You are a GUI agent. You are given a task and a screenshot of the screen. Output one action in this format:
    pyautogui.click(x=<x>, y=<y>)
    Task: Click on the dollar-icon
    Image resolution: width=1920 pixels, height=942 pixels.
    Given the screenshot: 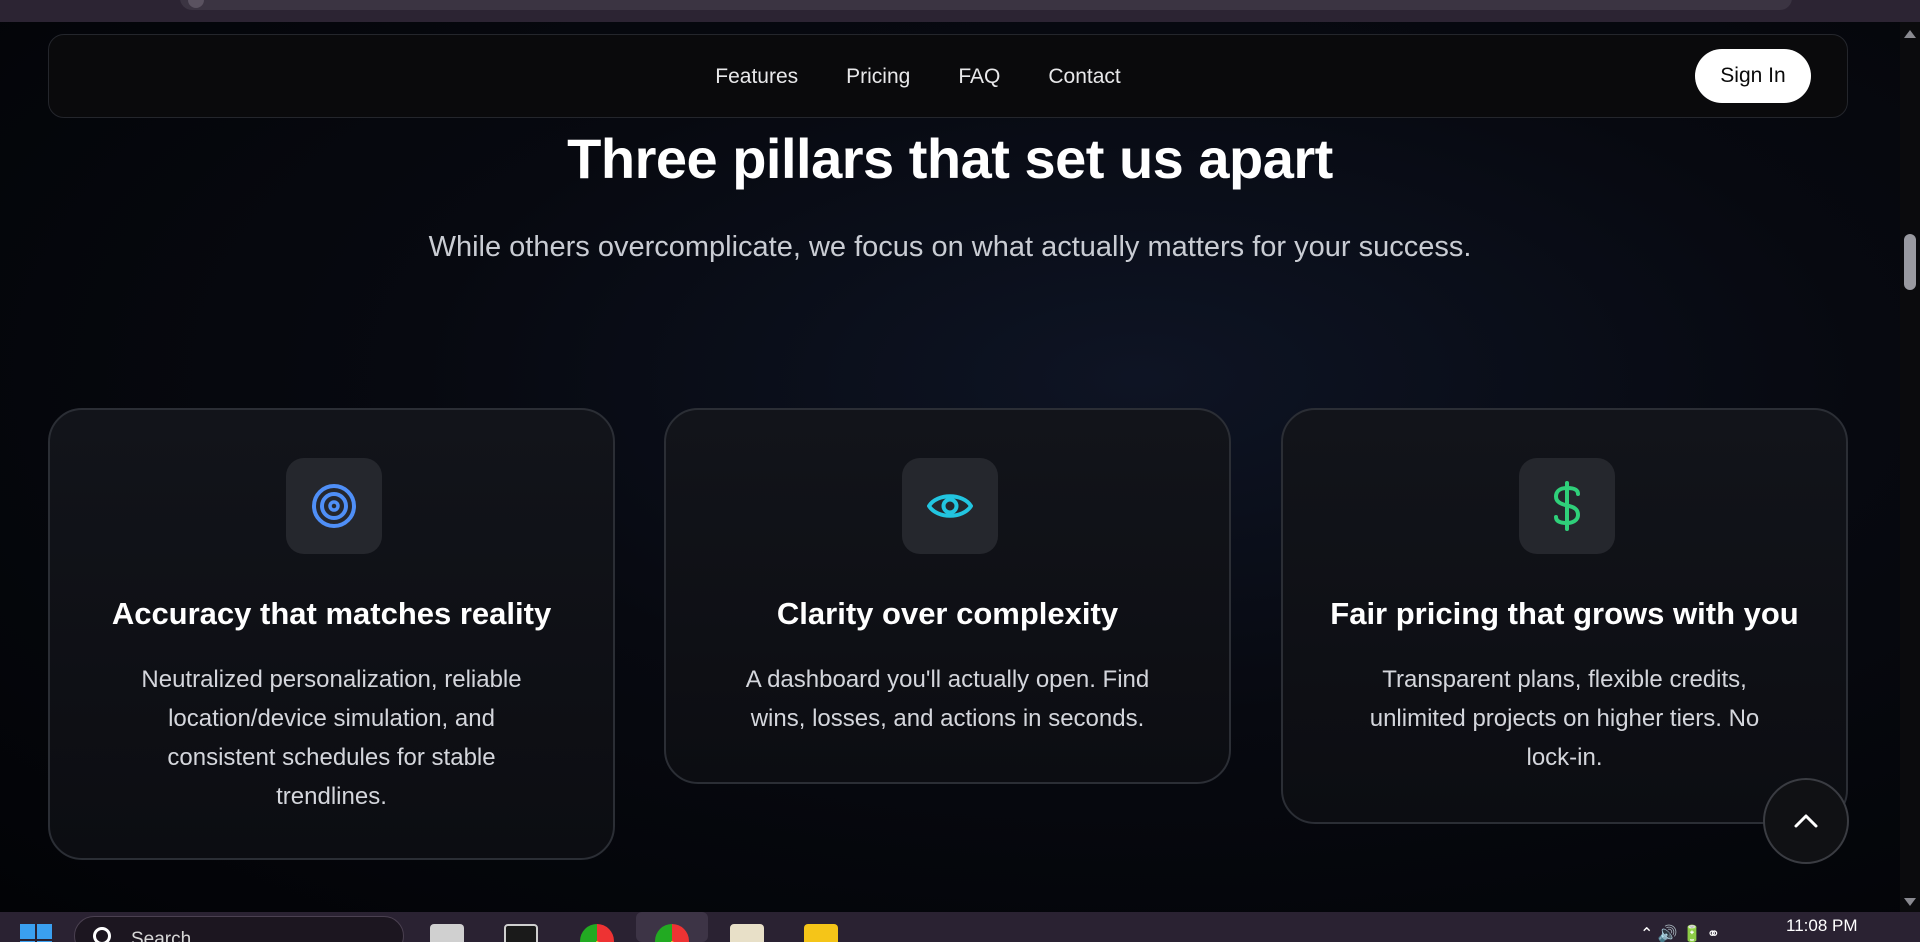 What is the action you would take?
    pyautogui.click(x=1567, y=506)
    